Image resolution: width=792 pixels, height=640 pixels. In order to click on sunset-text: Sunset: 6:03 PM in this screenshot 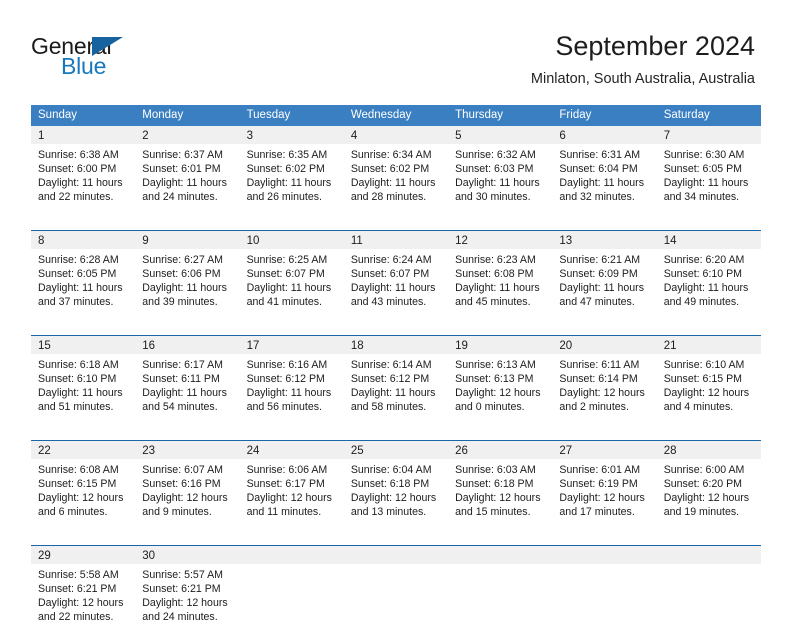, I will do `click(494, 169)`.